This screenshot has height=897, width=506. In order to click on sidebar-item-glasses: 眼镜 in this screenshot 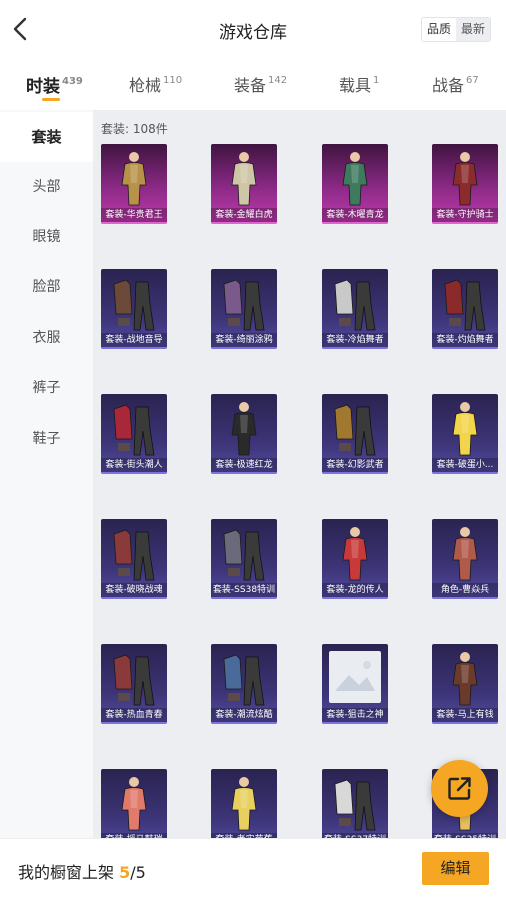, I will do `click(46, 237)`.